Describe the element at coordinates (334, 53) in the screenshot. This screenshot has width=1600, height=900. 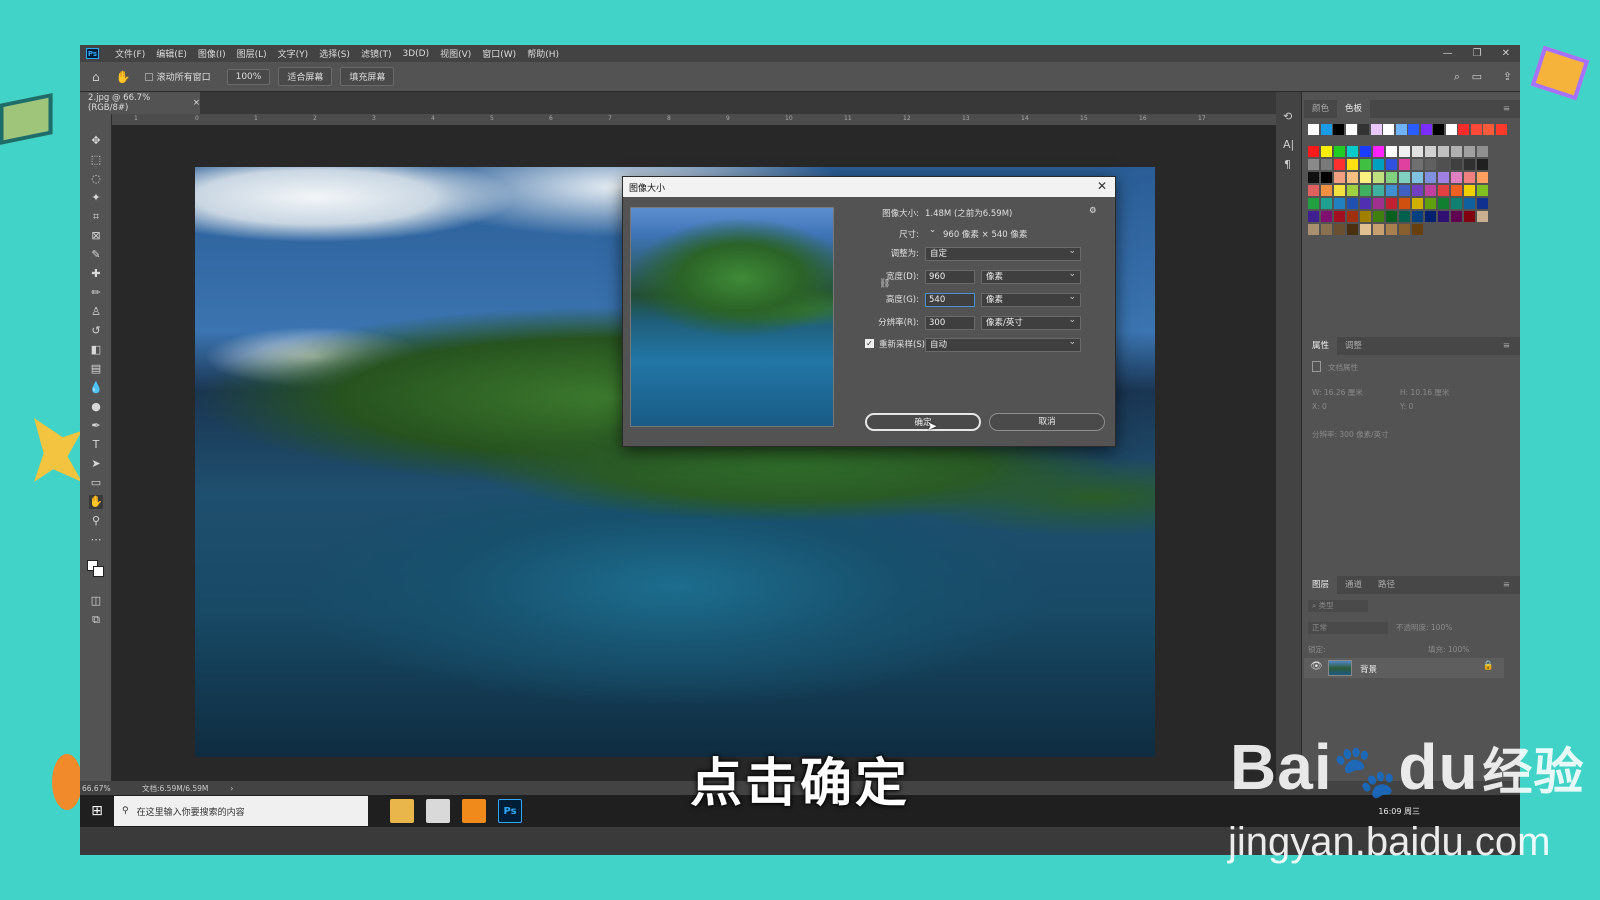
I see `menu-select: 选择(S)` at that location.